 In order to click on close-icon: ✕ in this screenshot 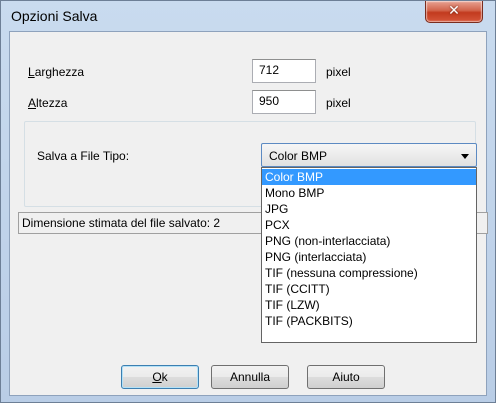, I will do `click(454, 11)`.